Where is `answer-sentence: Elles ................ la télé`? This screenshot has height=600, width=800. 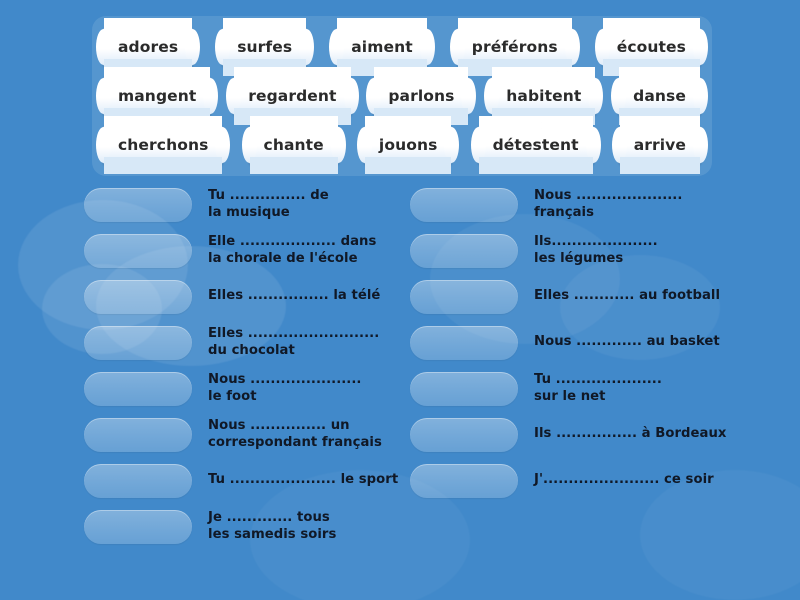
answer-sentence: Elles ................ la télé is located at coordinates (294, 296).